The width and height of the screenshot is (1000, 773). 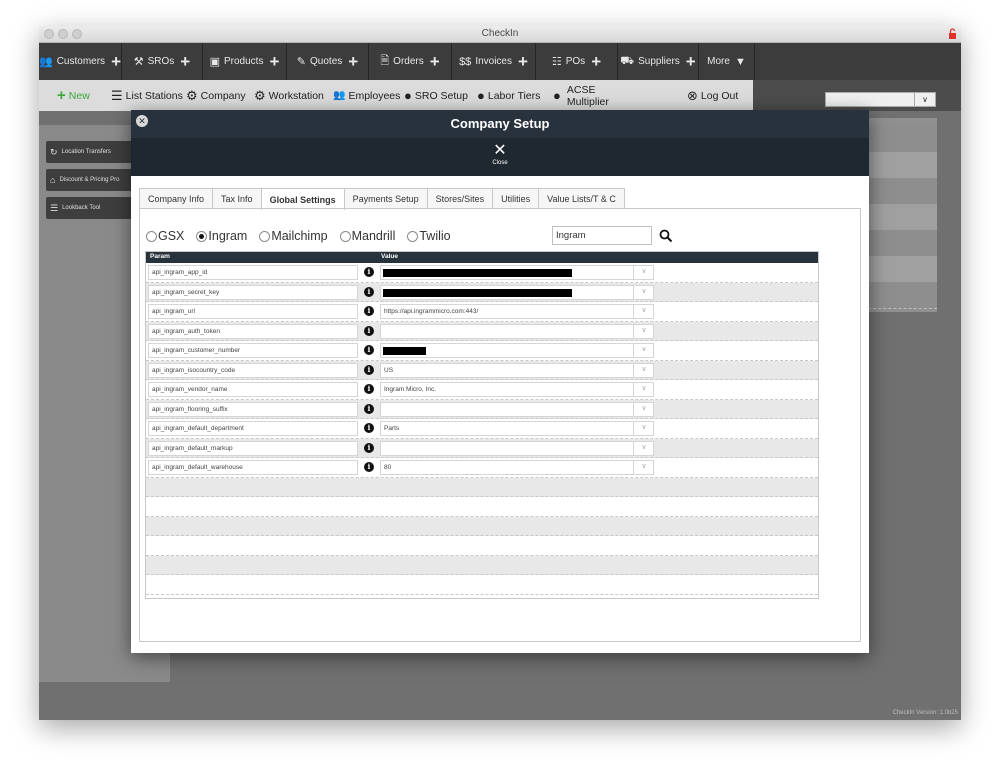 I want to click on value-field: Ingram Micro, Inc., so click(x=517, y=389).